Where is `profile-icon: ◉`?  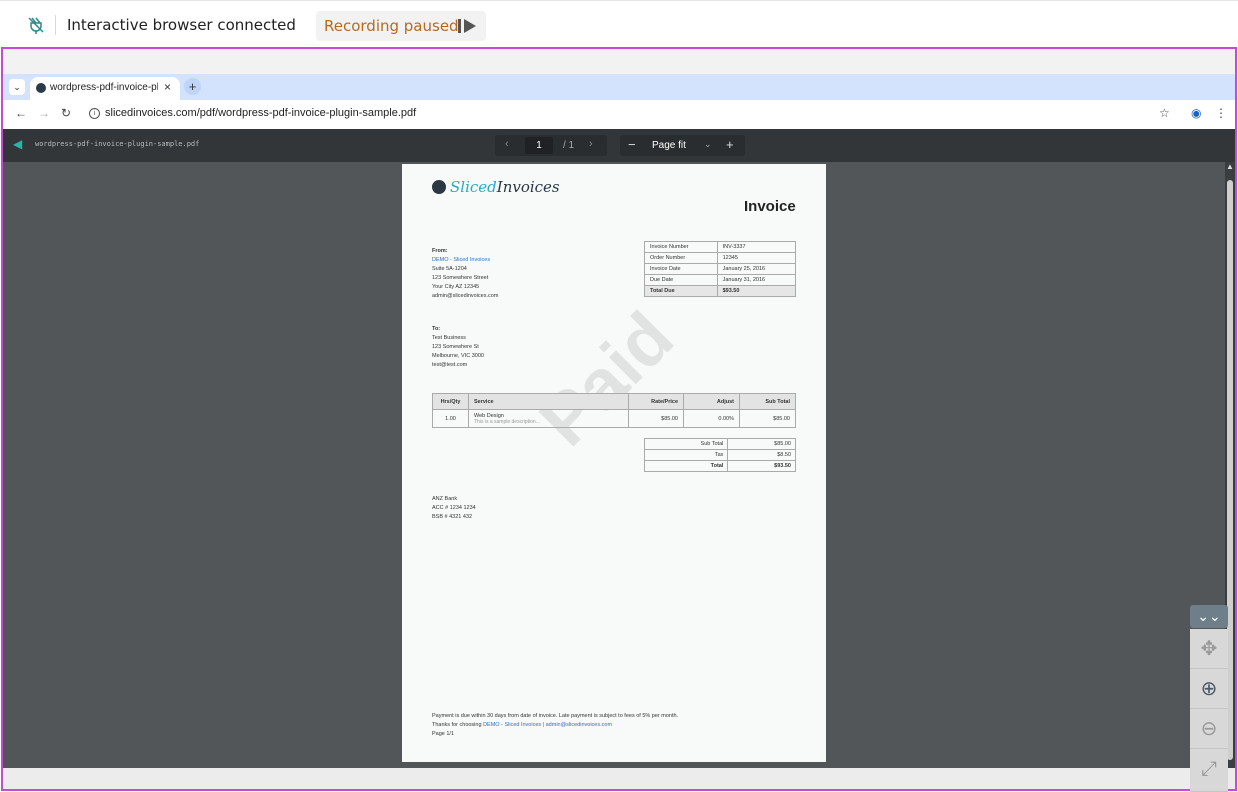 profile-icon: ◉ is located at coordinates (1196, 113).